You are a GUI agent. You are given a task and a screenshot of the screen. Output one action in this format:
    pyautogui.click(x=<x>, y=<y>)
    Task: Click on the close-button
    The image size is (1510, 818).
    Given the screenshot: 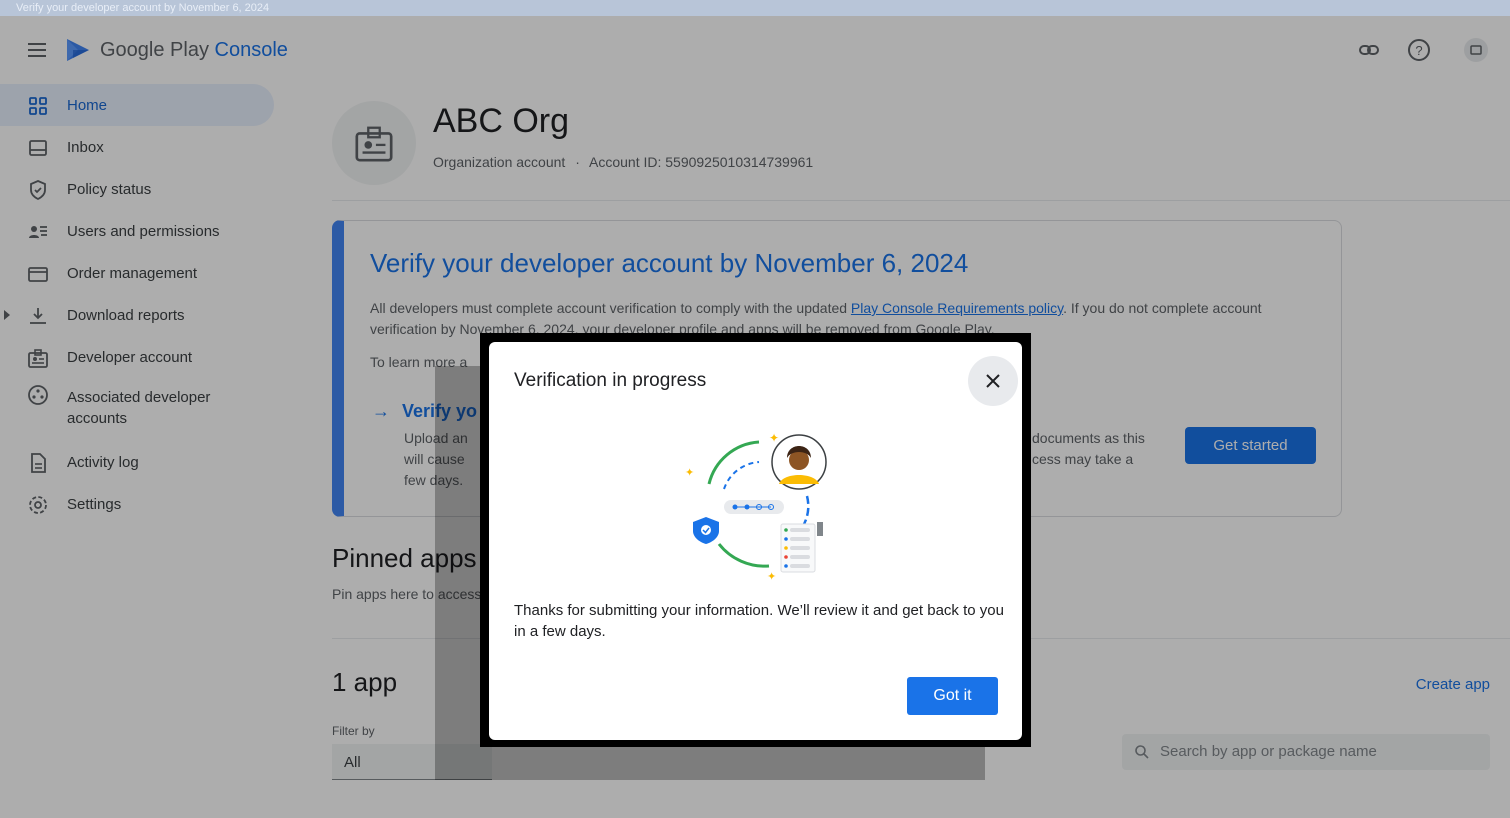 What is the action you would take?
    pyautogui.click(x=993, y=381)
    